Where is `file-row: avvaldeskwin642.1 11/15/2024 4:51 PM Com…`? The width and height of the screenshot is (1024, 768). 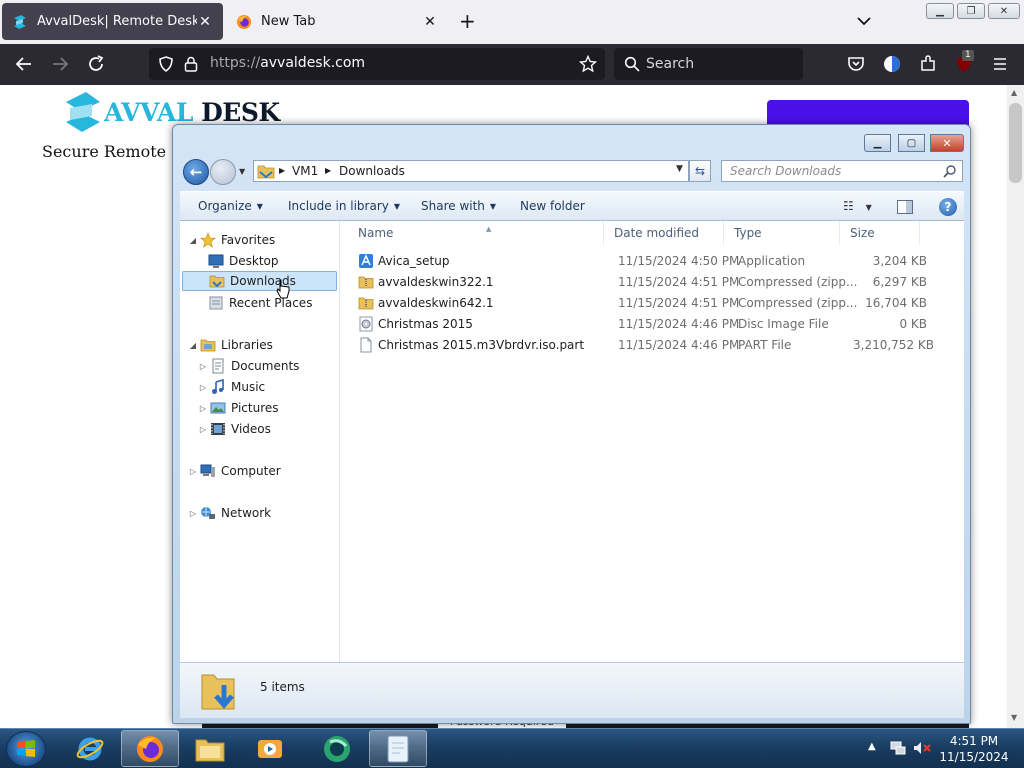 file-row: avvaldeskwin642.1 11/15/2024 4:51 PM Com… is located at coordinates (645, 303).